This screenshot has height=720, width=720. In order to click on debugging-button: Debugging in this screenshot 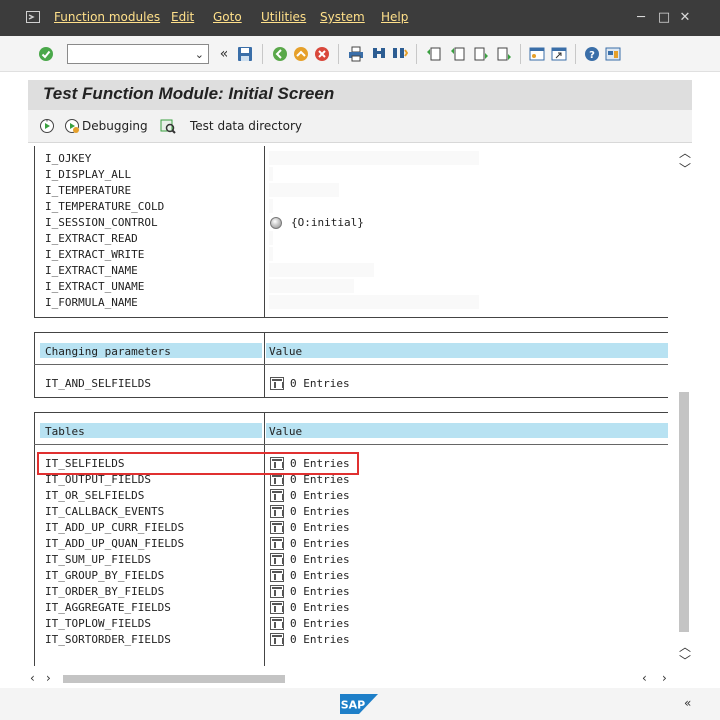, I will do `click(115, 126)`.